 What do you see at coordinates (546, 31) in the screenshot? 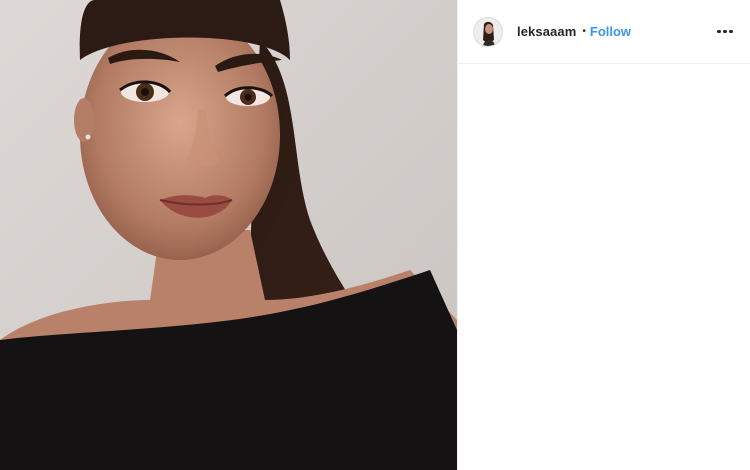
I see `author-username: leksaaam` at bounding box center [546, 31].